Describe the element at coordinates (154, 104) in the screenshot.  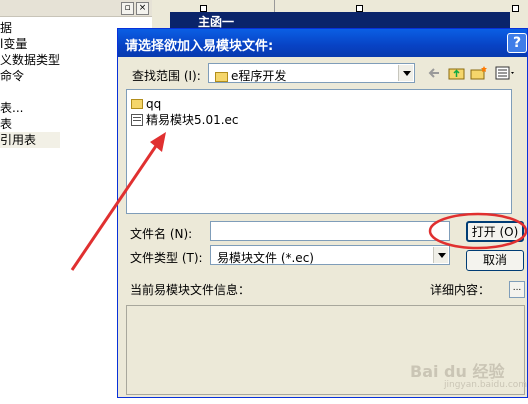
I see `file-name: qq` at that location.